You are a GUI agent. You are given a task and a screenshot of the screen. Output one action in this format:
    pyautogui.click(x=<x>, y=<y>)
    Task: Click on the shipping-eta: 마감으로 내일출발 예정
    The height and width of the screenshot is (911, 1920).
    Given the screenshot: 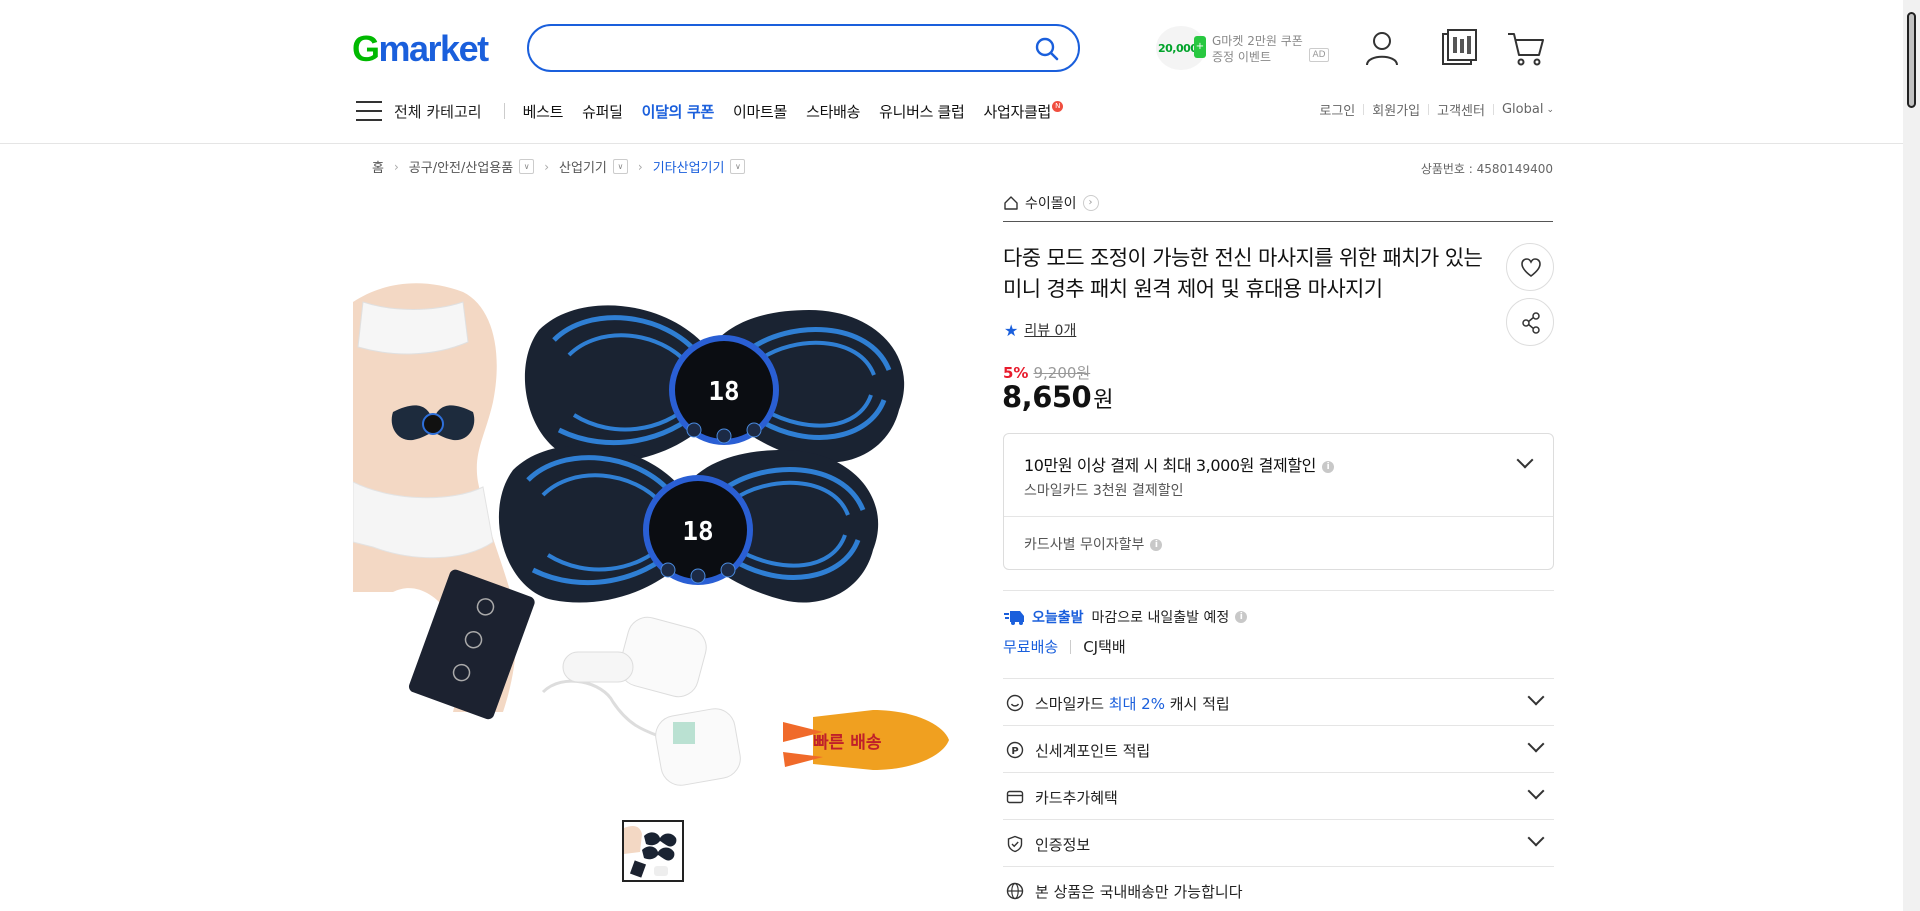 What is the action you would take?
    pyautogui.click(x=1160, y=618)
    